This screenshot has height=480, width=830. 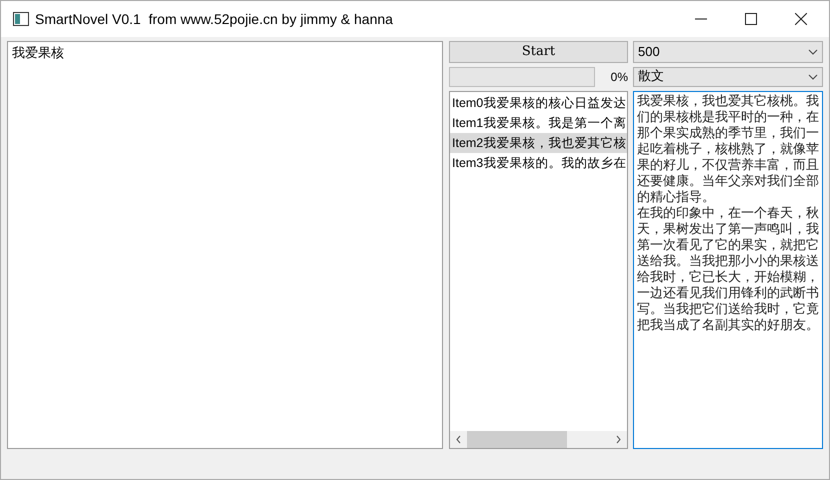 I want to click on output-paragraph: 在我的印象中，在一个春天，秋天，果树发出了第一声鸣叫，我第一次看见了它的果实，就把它送给我。当我把那小小的果核送给我时，它已长大，开始模糊，一边还看见我们用锋利的武断书写。当我把它们送给我时，它竟把我当成了名副其实的好朋友。, so click(x=728, y=270).